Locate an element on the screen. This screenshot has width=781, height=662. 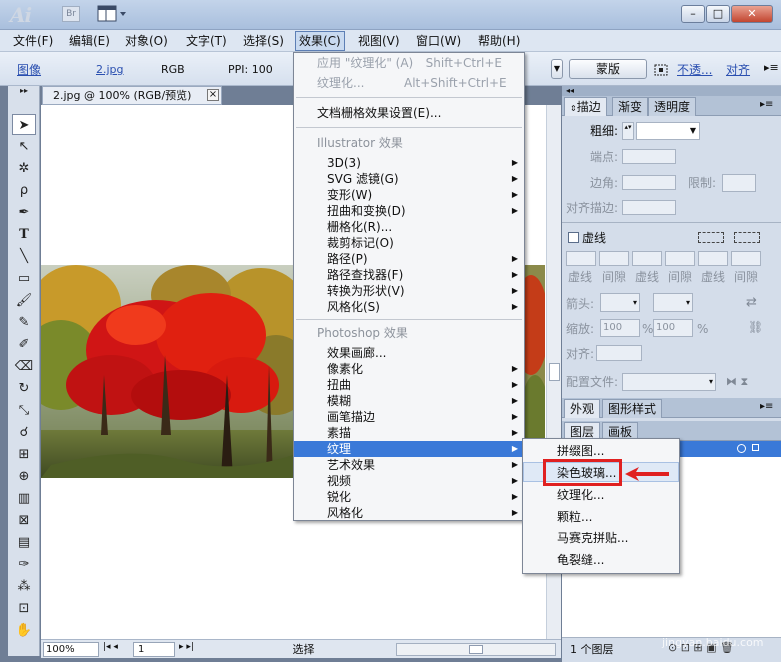
mask-button: 蒙版 is located at coordinates (608, 69).